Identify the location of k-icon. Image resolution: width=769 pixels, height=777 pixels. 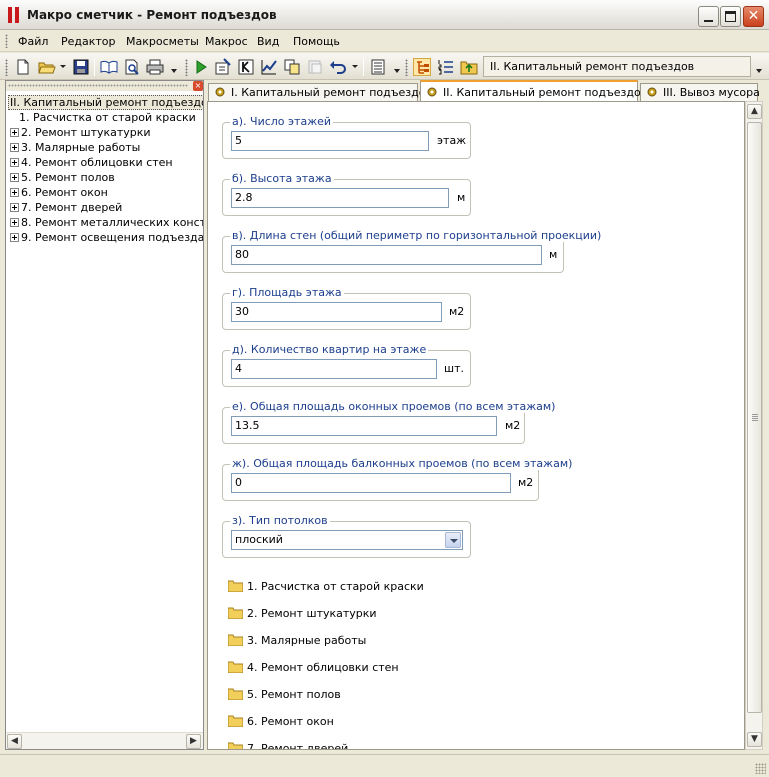
(246, 67).